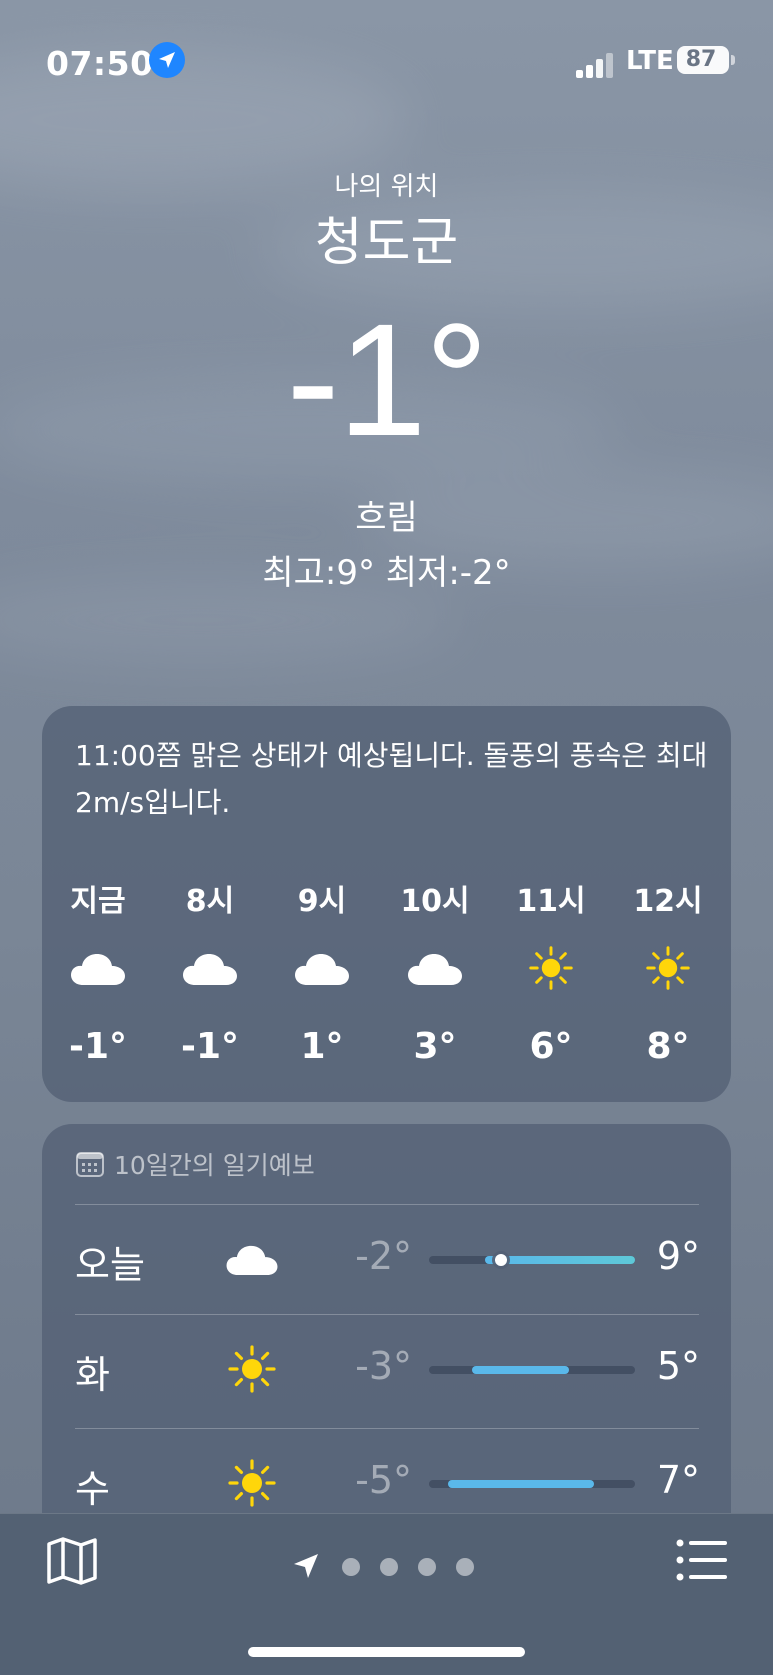 The width and height of the screenshot is (773, 1675). I want to click on low-temperature: -2°, so click(383, 1256).